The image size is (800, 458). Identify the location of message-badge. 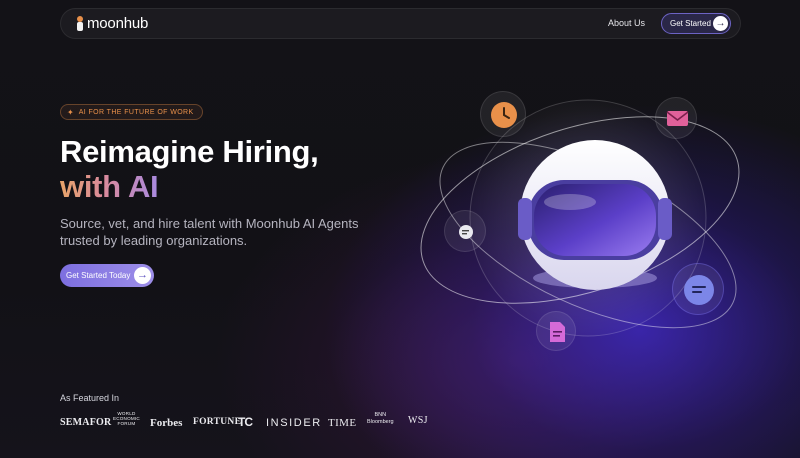
(698, 289).